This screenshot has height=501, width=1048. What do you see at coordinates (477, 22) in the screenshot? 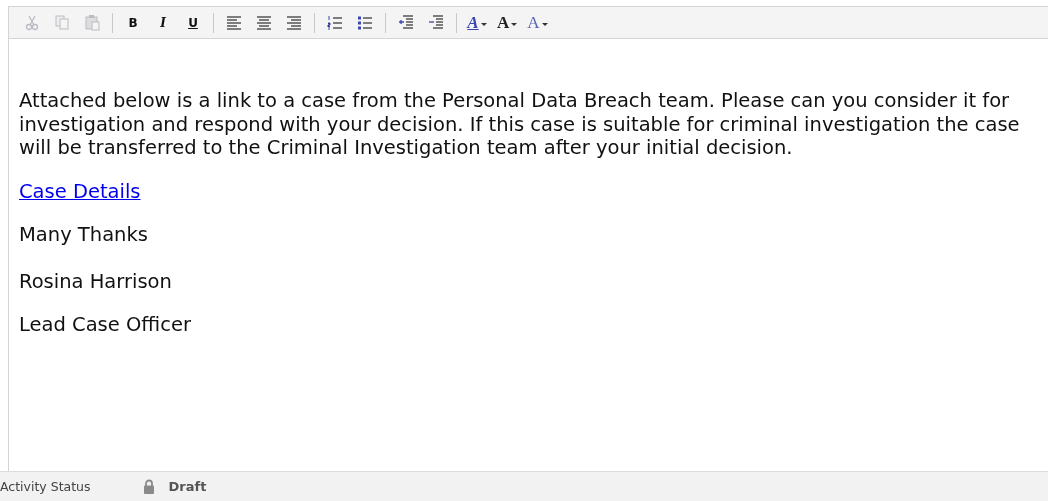
I see `highlight-button: A` at bounding box center [477, 22].